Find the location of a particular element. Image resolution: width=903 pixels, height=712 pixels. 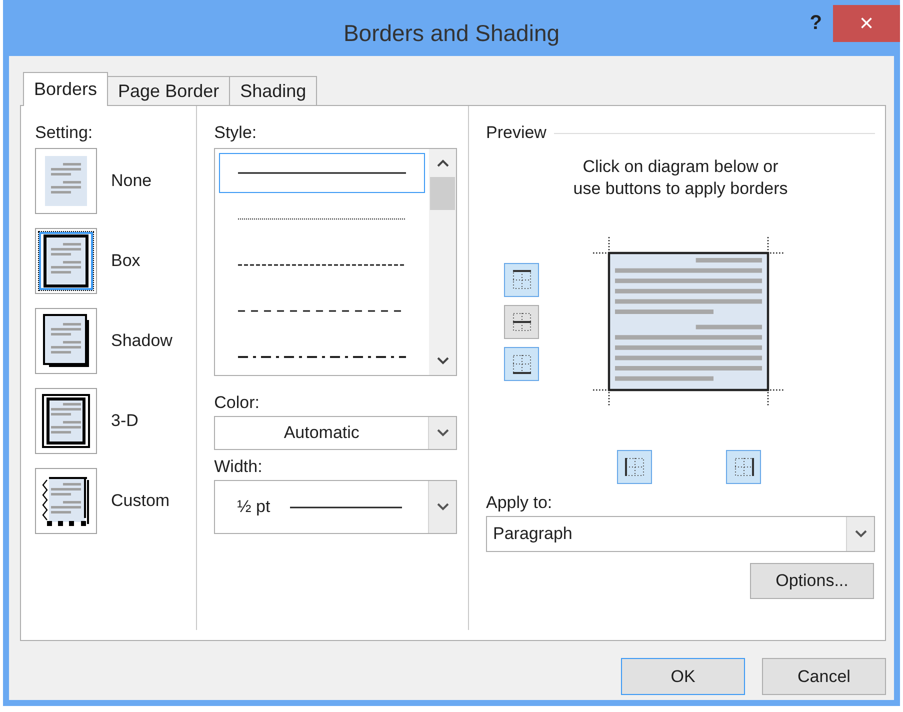

style-label: Style: is located at coordinates (235, 133).